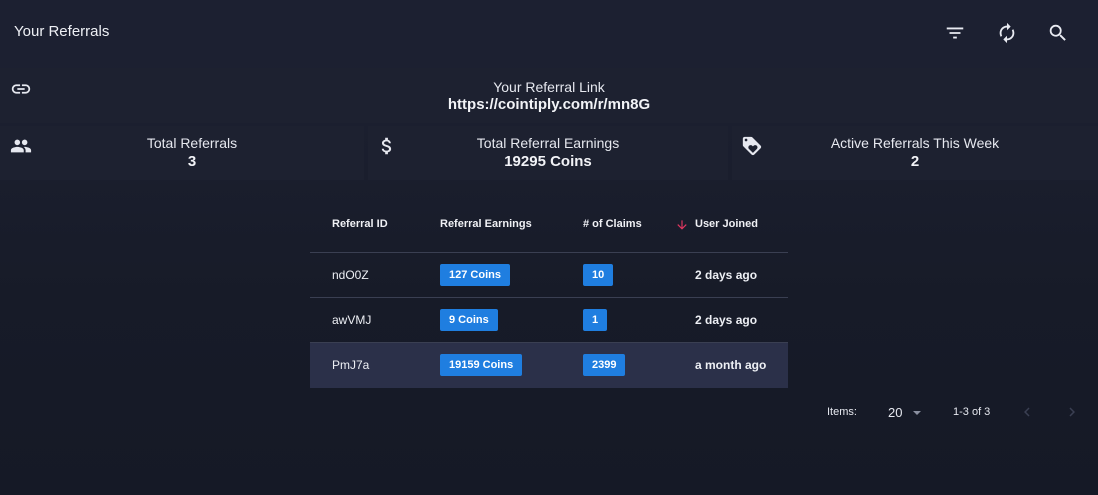  What do you see at coordinates (842, 412) in the screenshot?
I see `items-per-page-label: Items:` at bounding box center [842, 412].